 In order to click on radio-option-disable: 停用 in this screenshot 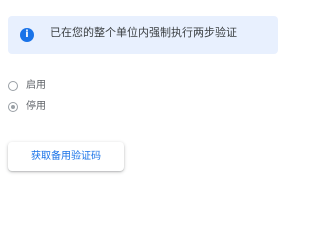, I will do `click(27, 107)`.